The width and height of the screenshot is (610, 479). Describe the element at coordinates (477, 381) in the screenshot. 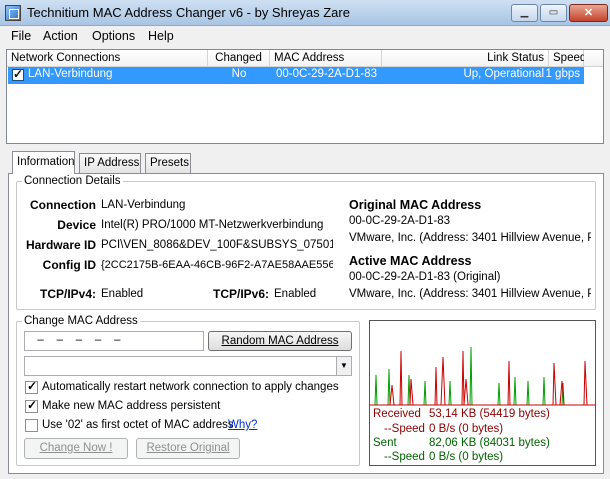

I see `received-series-spikes` at that location.